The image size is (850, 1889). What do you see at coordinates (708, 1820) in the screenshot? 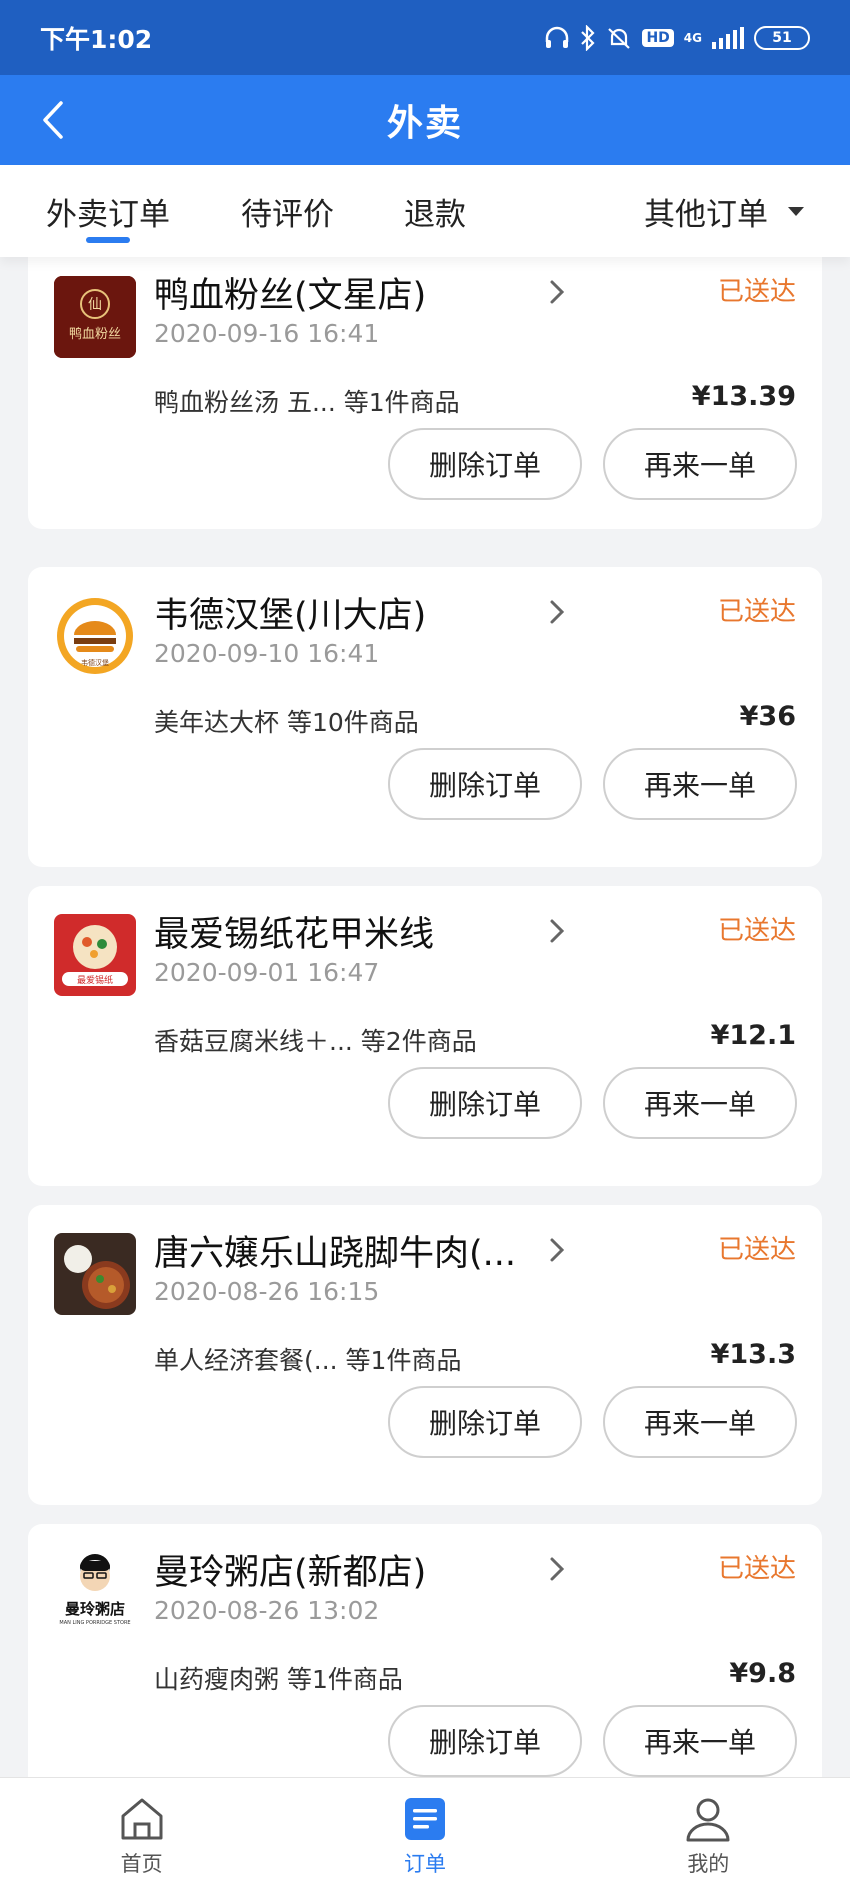
I see `user-icon` at bounding box center [708, 1820].